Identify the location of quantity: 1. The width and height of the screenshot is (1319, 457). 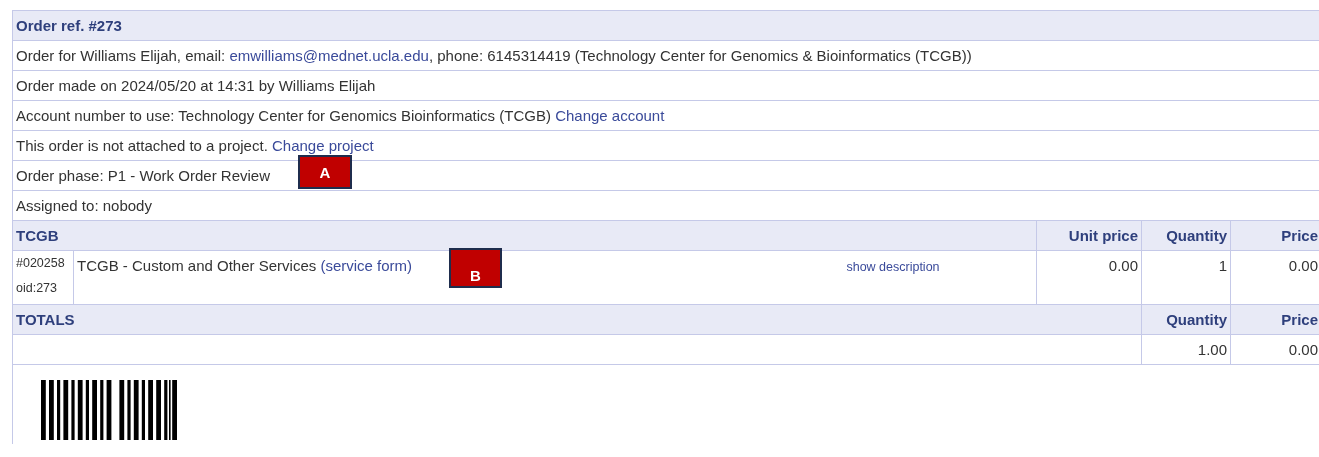
(1222, 265).